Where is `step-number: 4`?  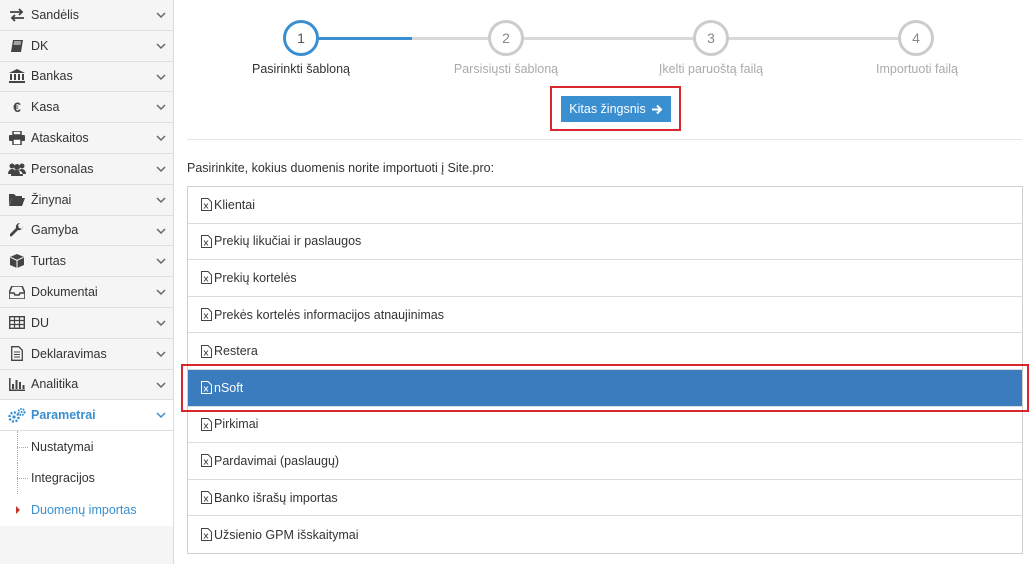 step-number: 4 is located at coordinates (916, 38).